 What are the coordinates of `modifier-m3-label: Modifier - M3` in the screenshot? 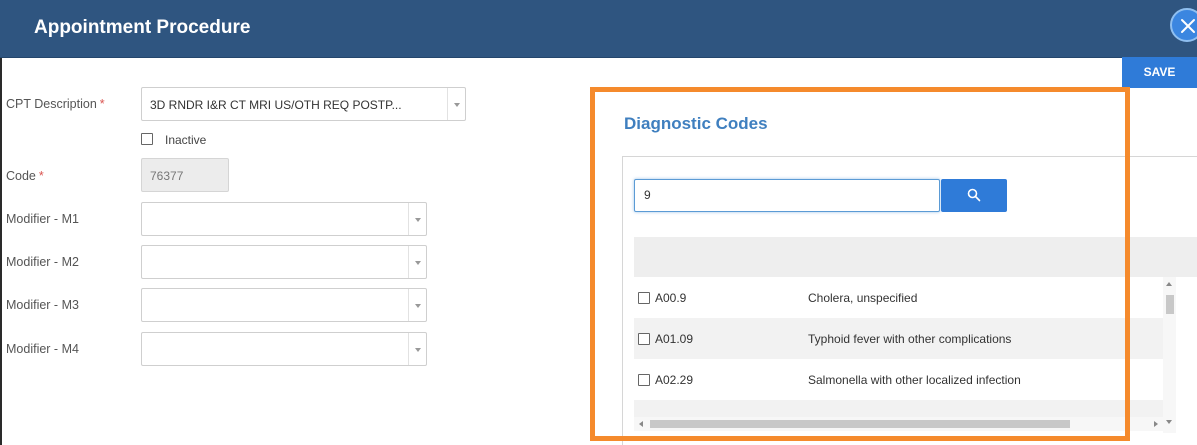 It's located at (42, 305).